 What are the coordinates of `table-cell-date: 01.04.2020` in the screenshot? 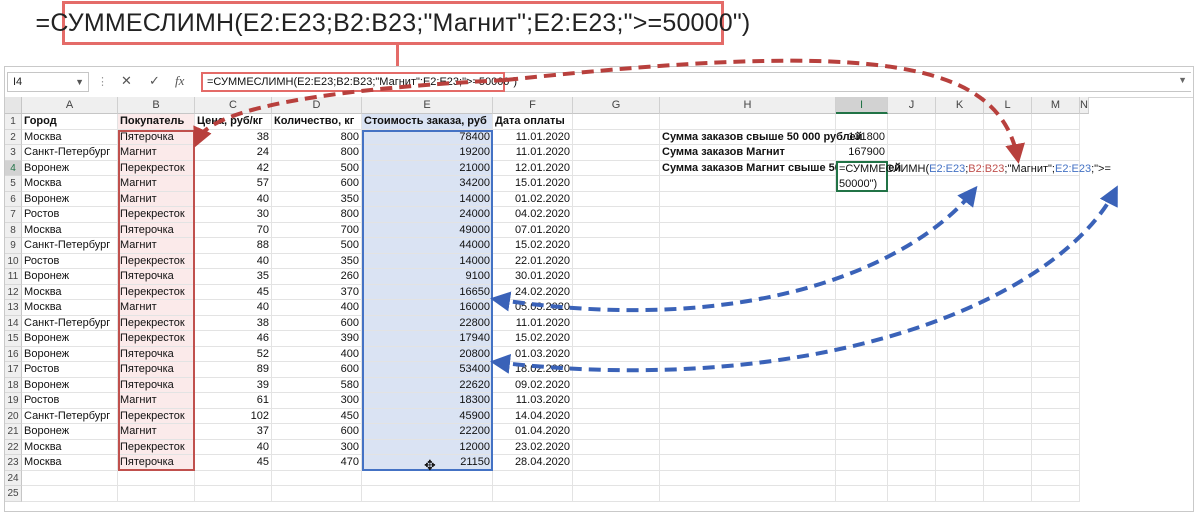 It's located at (533, 432).